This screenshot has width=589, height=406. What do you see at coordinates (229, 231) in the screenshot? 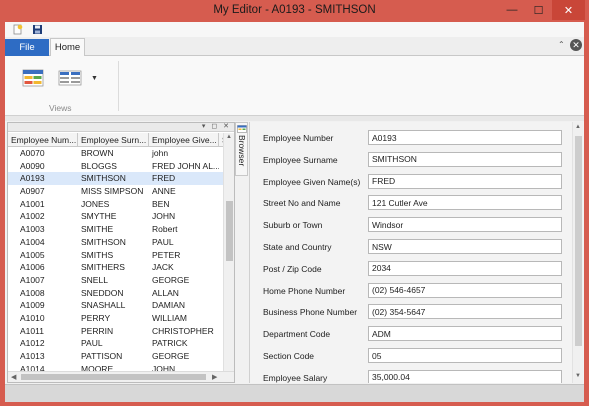
I see `grid-vertical-thumb` at bounding box center [229, 231].